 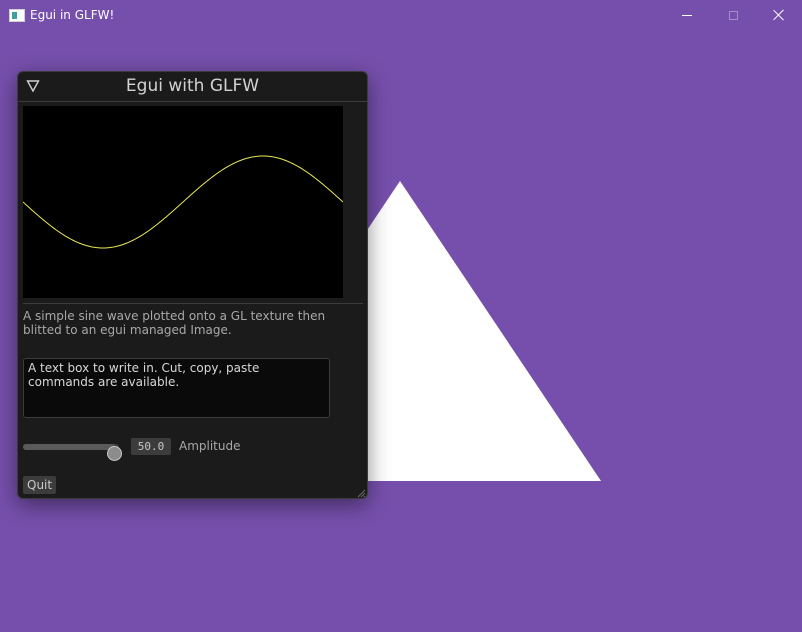 I want to click on plot-divider, so click(x=193, y=303).